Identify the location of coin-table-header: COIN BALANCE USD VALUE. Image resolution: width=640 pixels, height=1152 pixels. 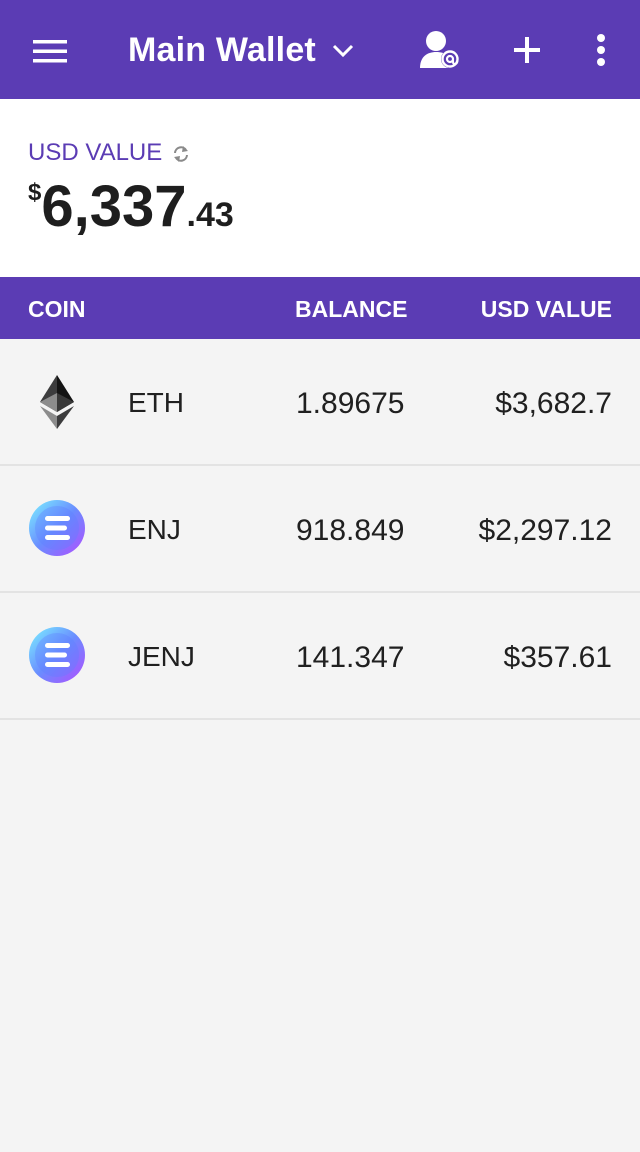
(320, 308).